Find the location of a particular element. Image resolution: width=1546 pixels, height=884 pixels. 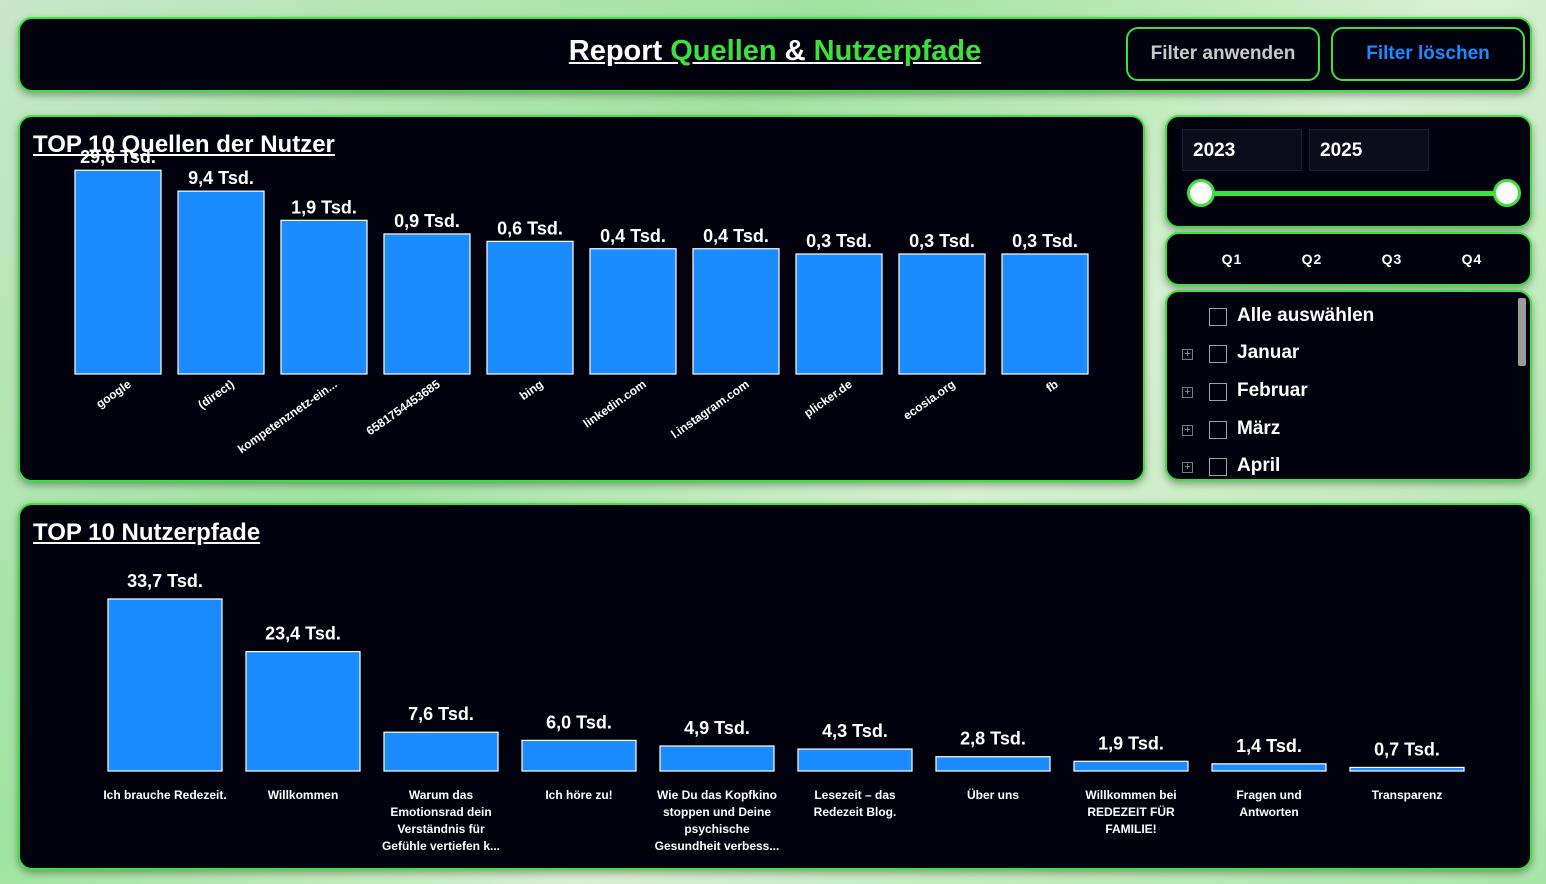

category-label: Transparenz is located at coordinates (1407, 795).